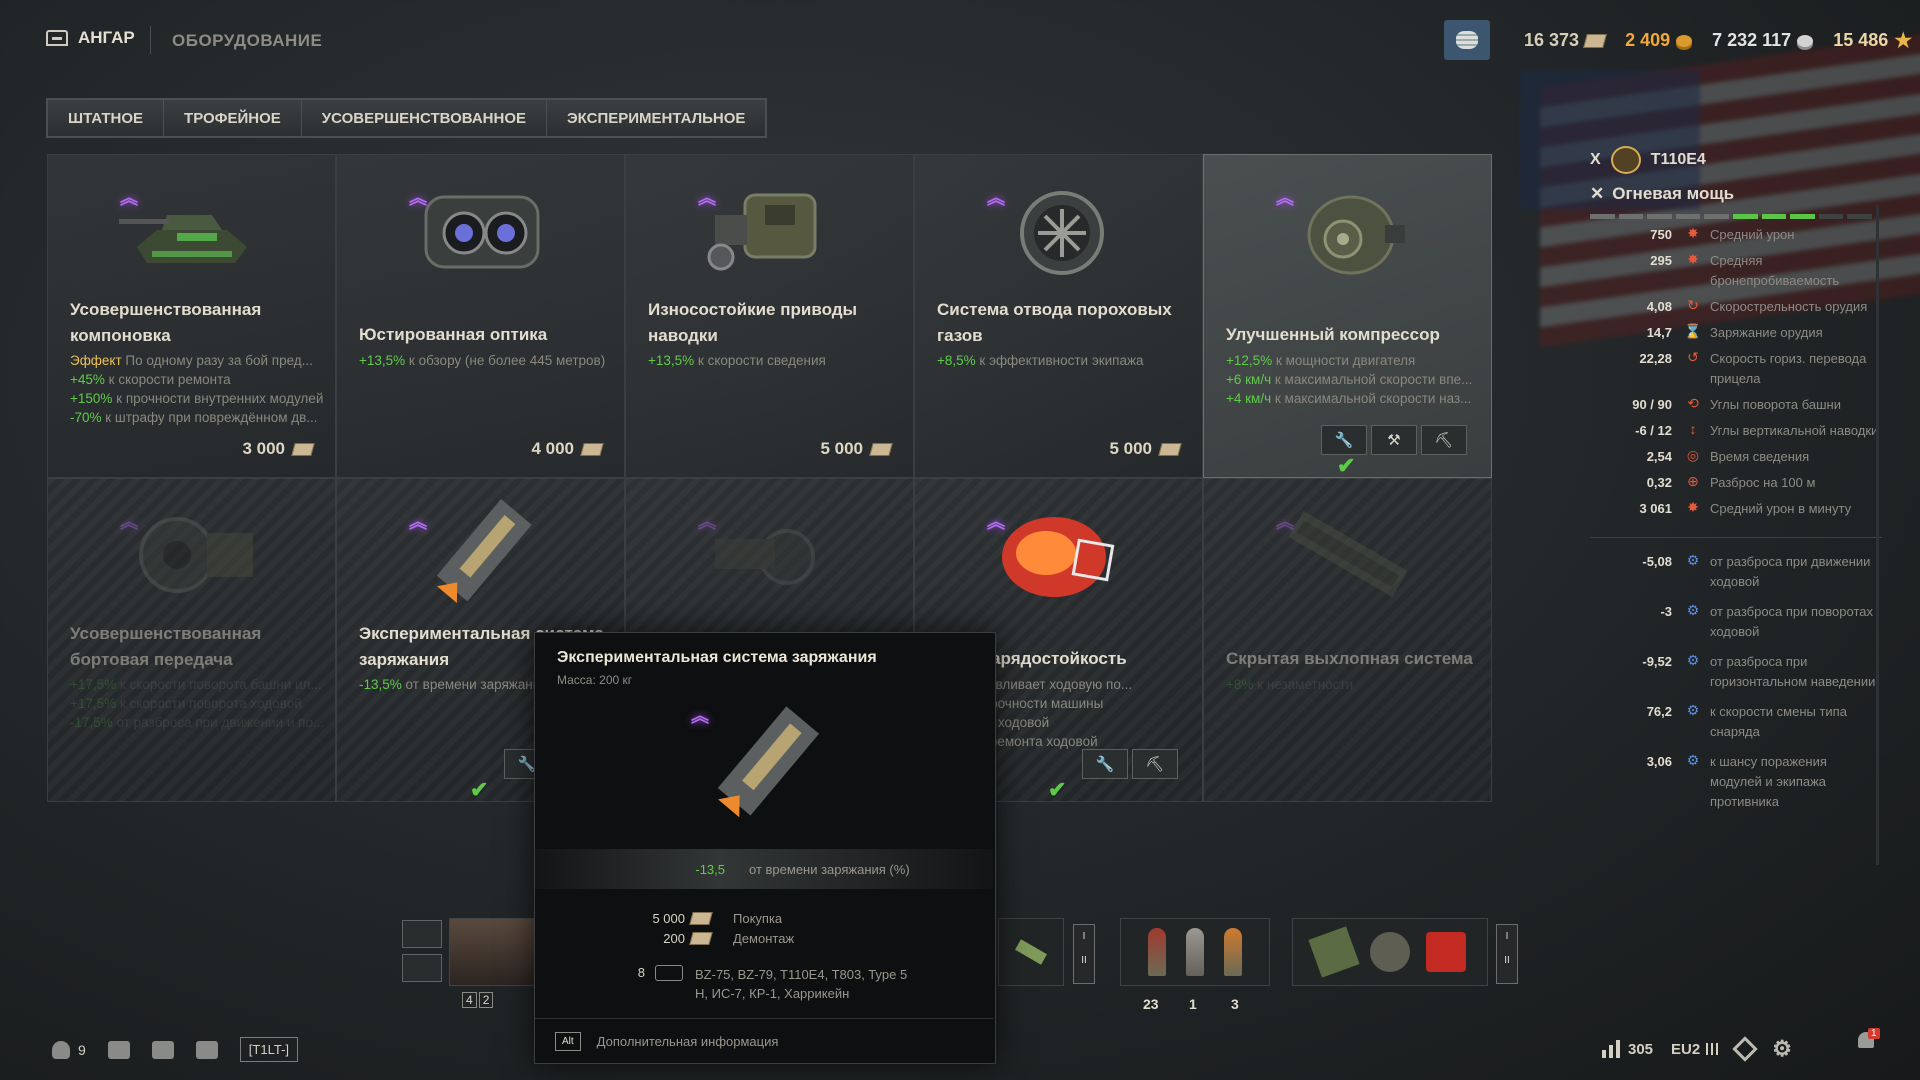  Describe the element at coordinates (380, 684) in the screenshot. I see `stat-value: -13,5%` at that location.